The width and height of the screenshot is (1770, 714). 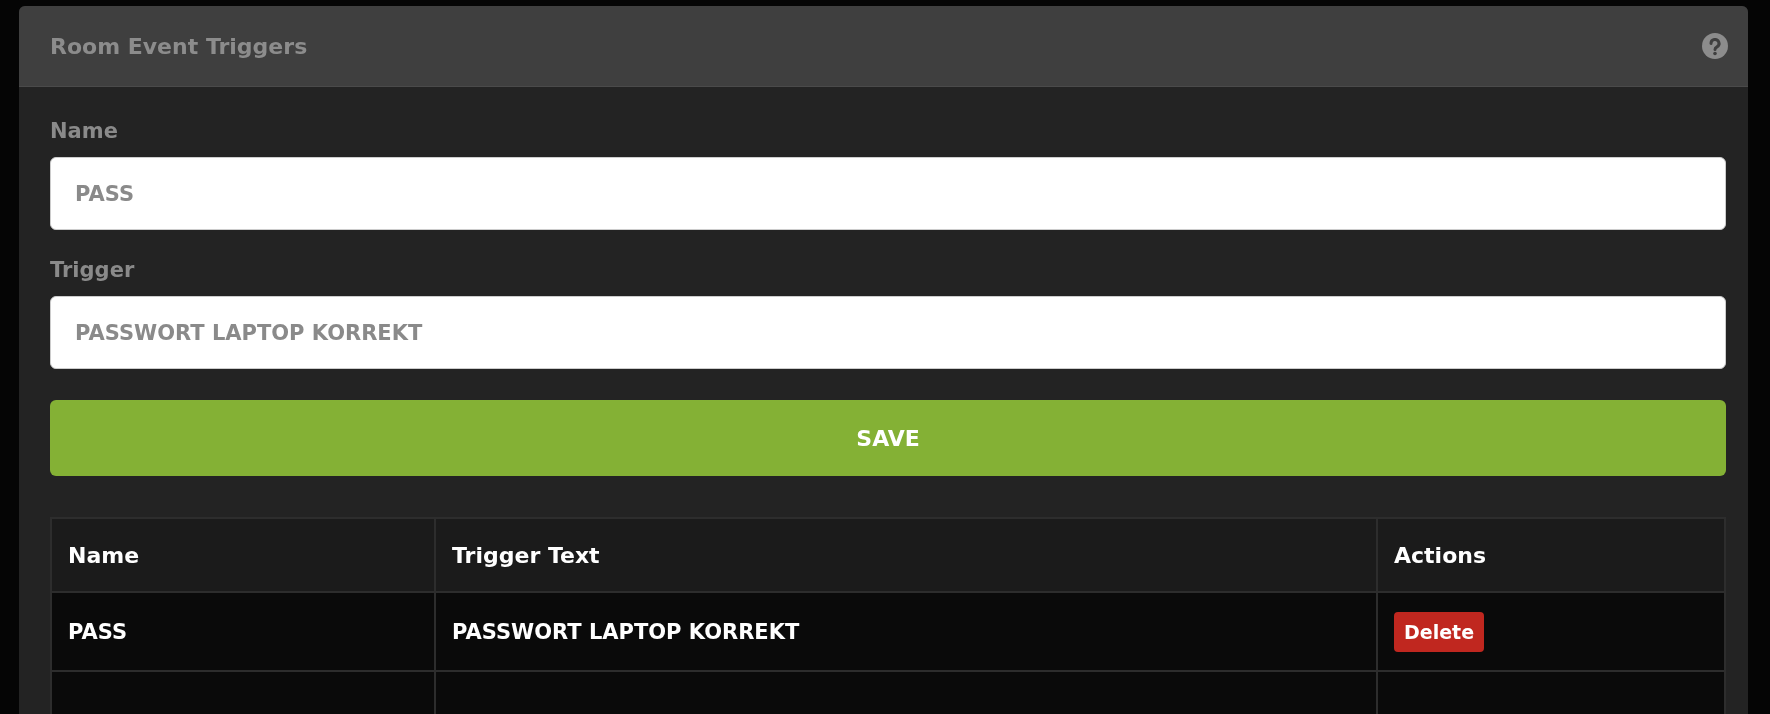 I want to click on input-field: PASSWORT LAPTOP KORREKT, so click(x=888, y=332).